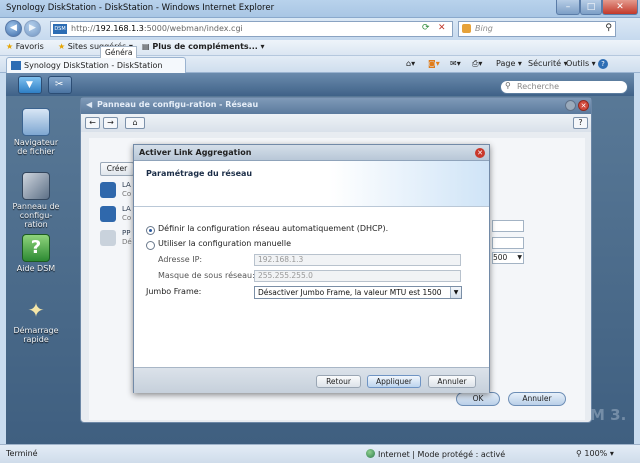 This screenshot has width=640, height=463. I want to click on dsm-main-menu-button: ▼, so click(30, 85).